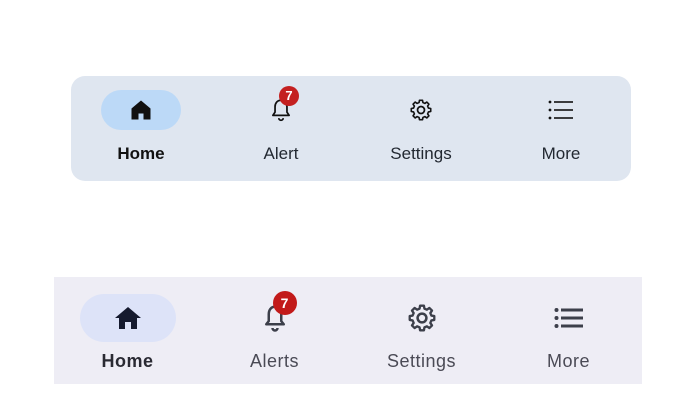 The height and width of the screenshot is (419, 696). I want to click on nav-a-label-more: More, so click(561, 153).